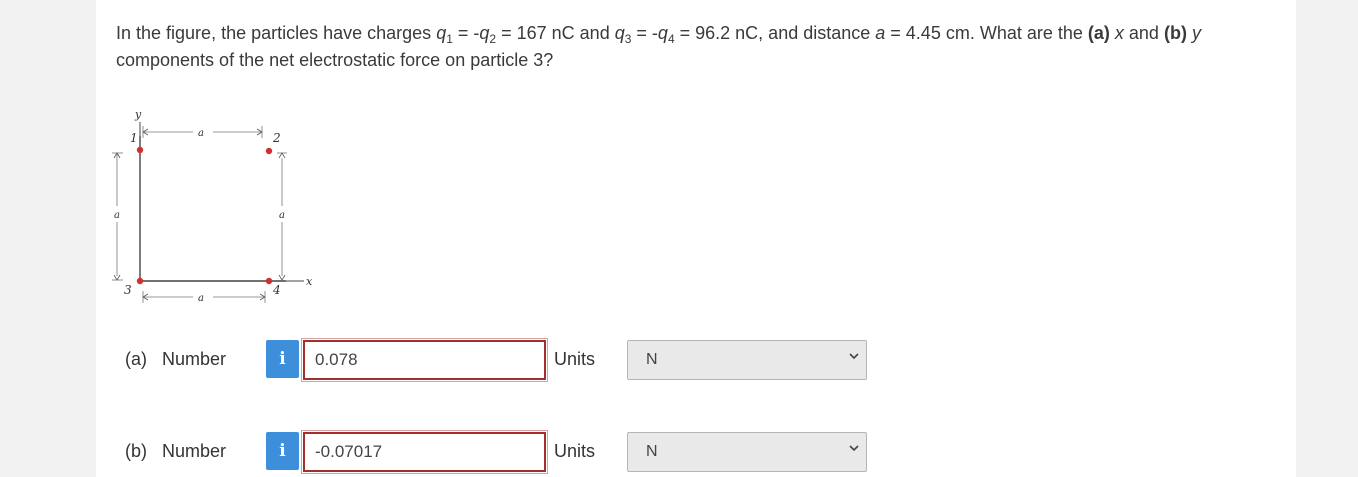  I want to click on charge-figure: y x a a a a 1 2 3 4, so click(212, 206).